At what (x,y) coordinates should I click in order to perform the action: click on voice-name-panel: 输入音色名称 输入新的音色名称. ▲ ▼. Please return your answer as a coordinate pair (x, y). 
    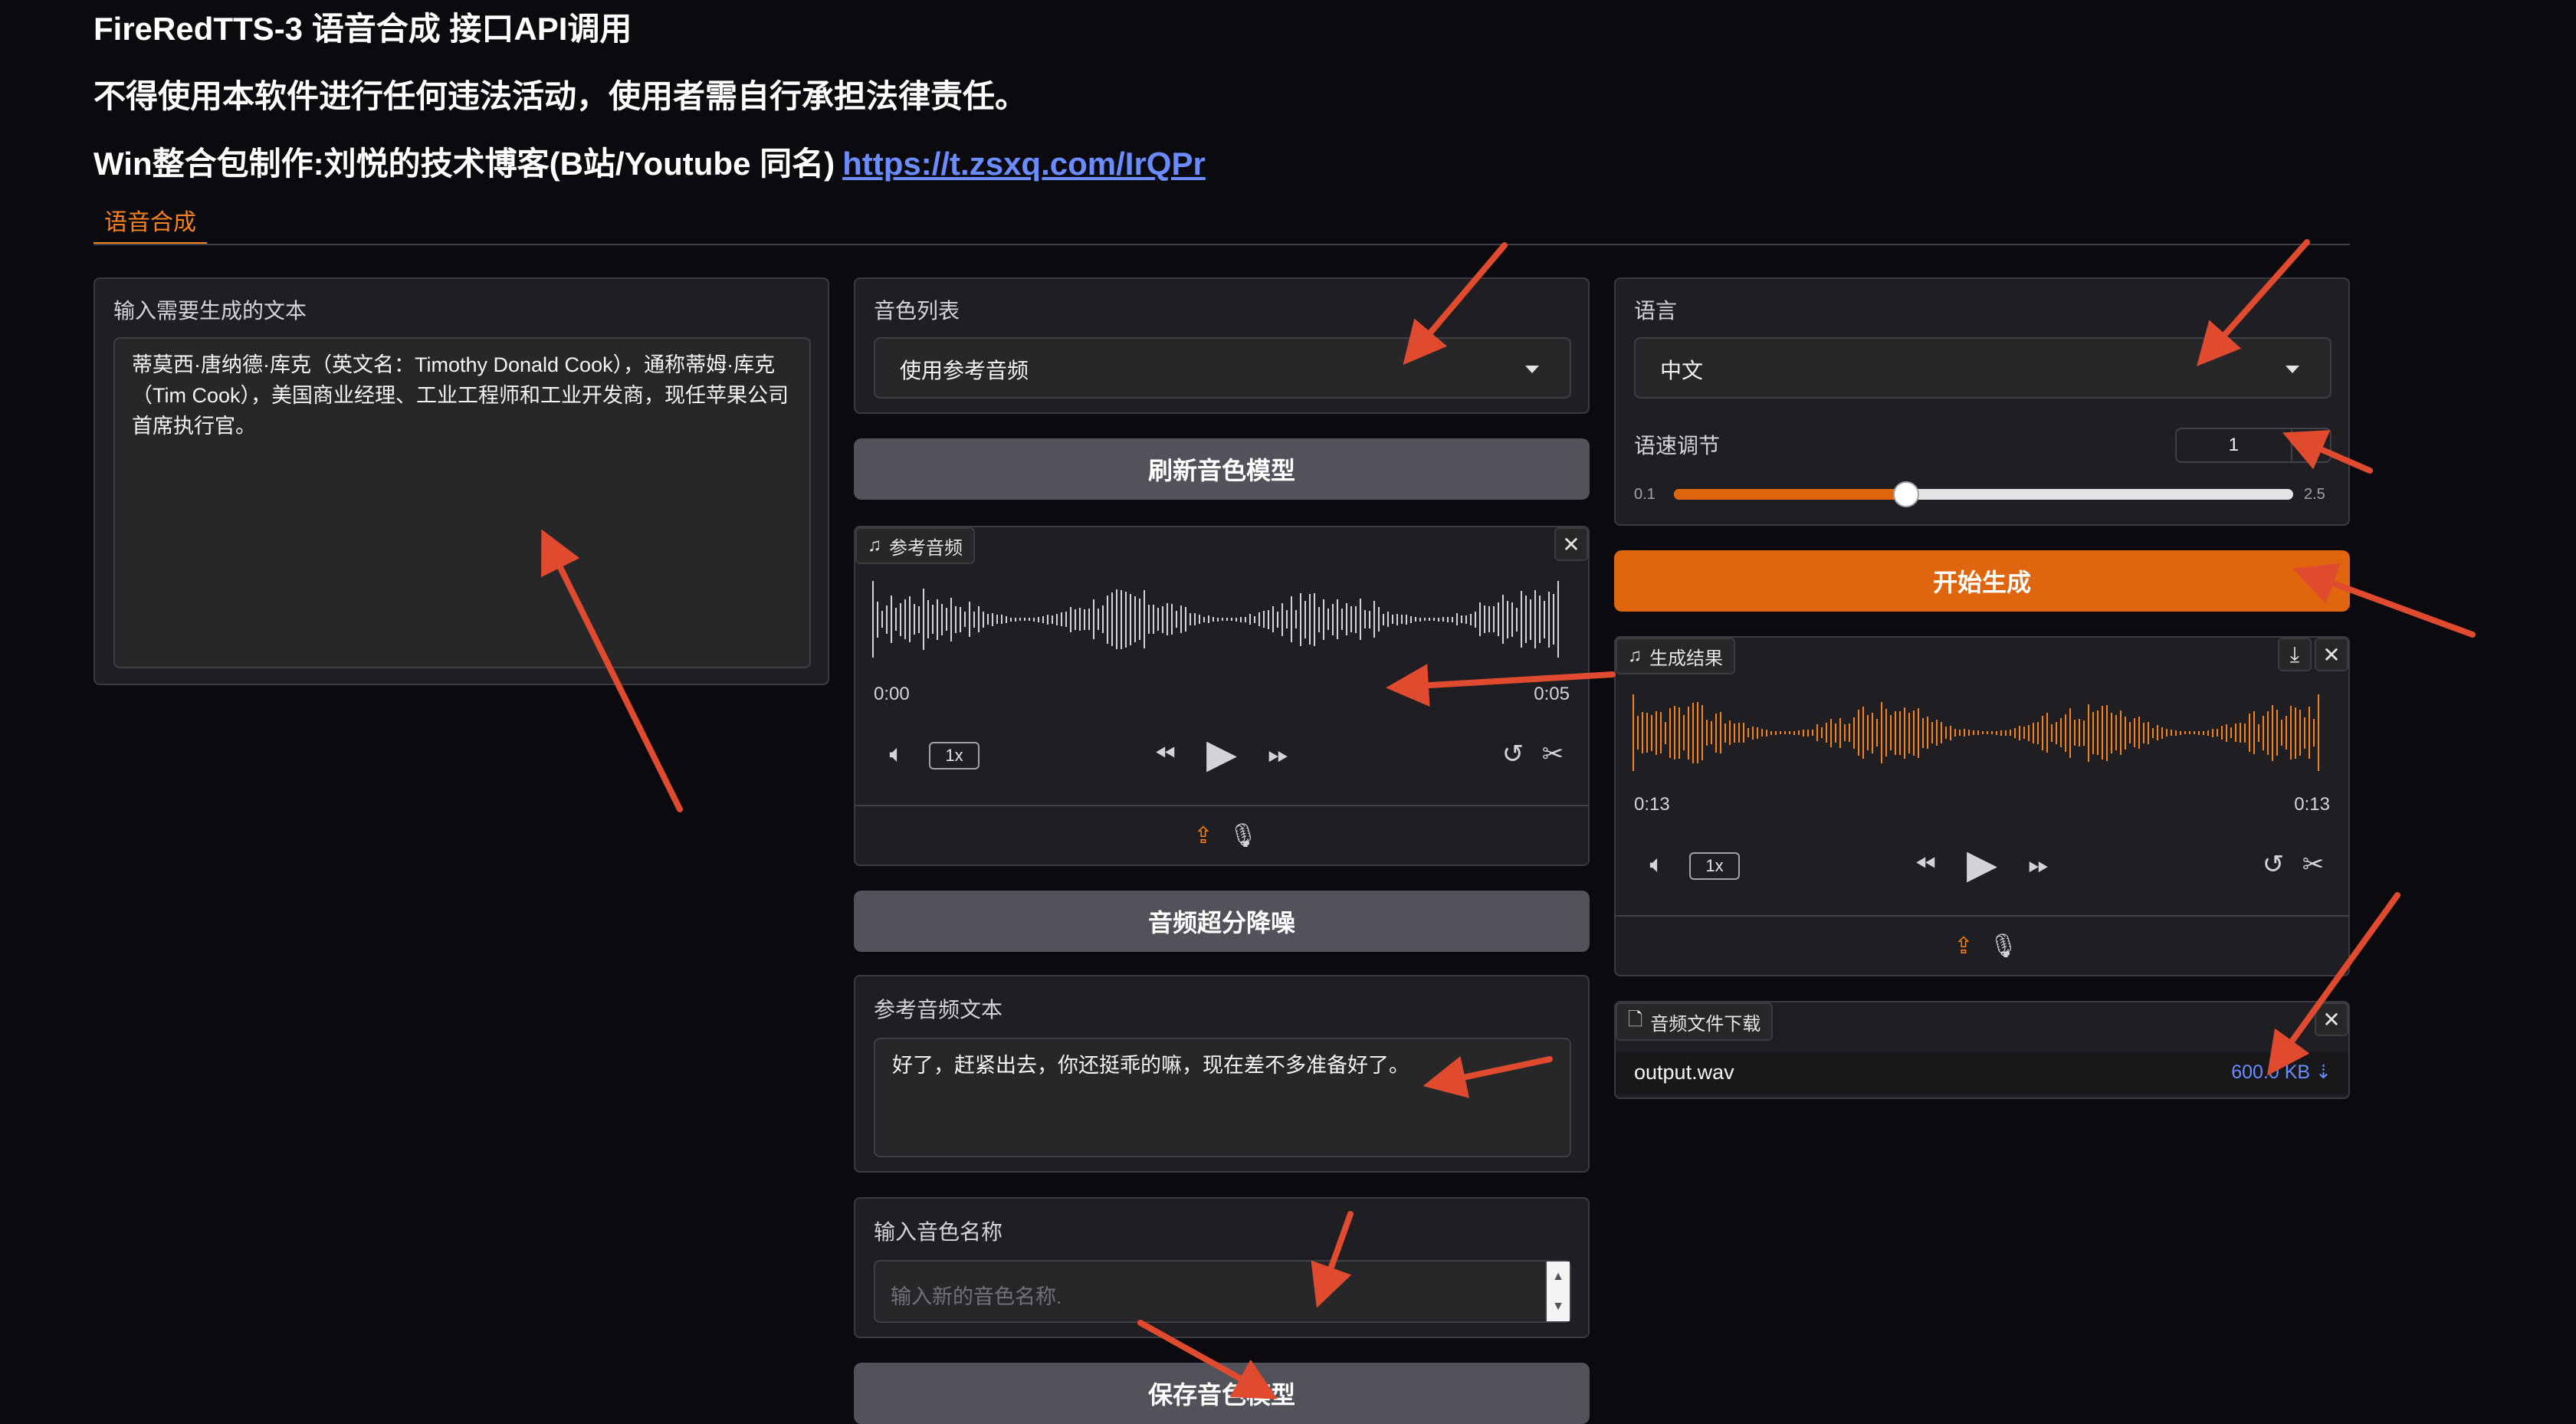
    Looking at the image, I should click on (1222, 1267).